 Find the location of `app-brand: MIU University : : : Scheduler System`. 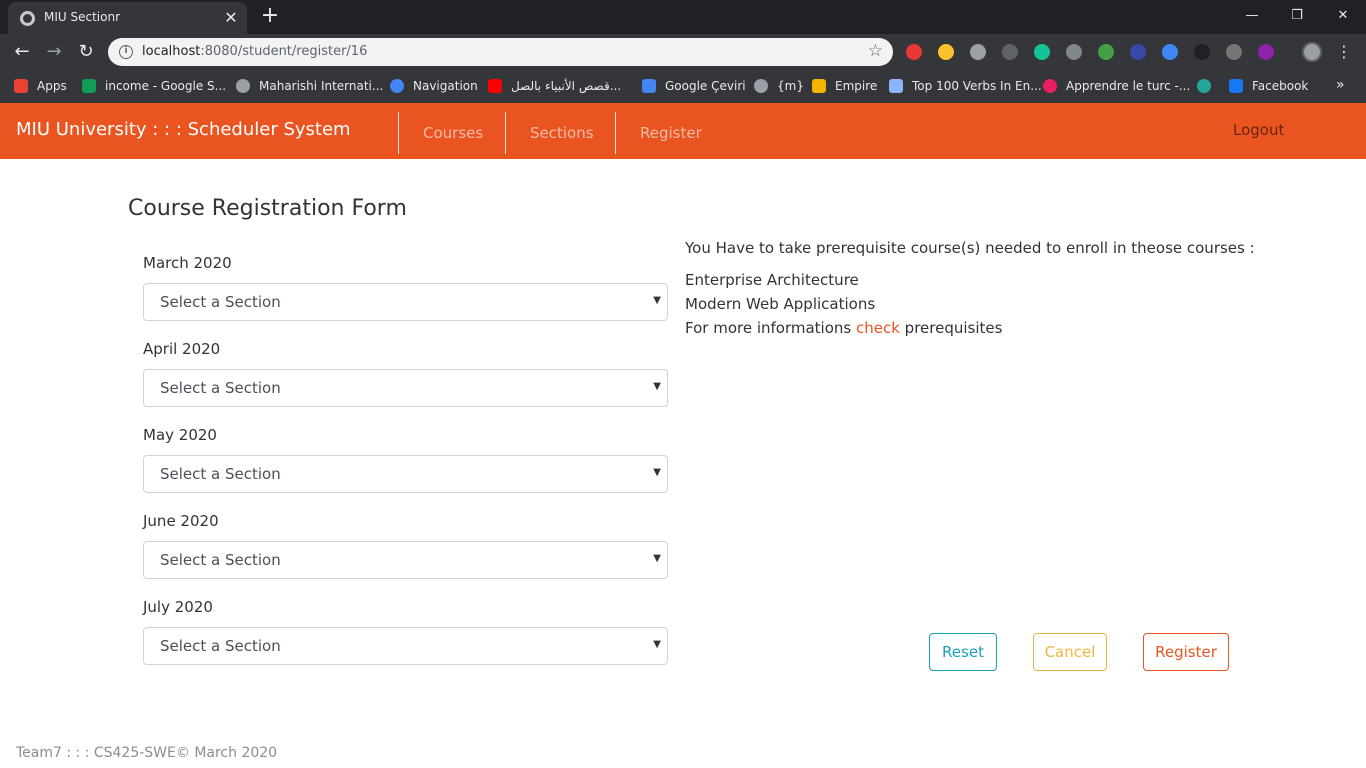

app-brand: MIU University : : : Scheduler System is located at coordinates (183, 129).